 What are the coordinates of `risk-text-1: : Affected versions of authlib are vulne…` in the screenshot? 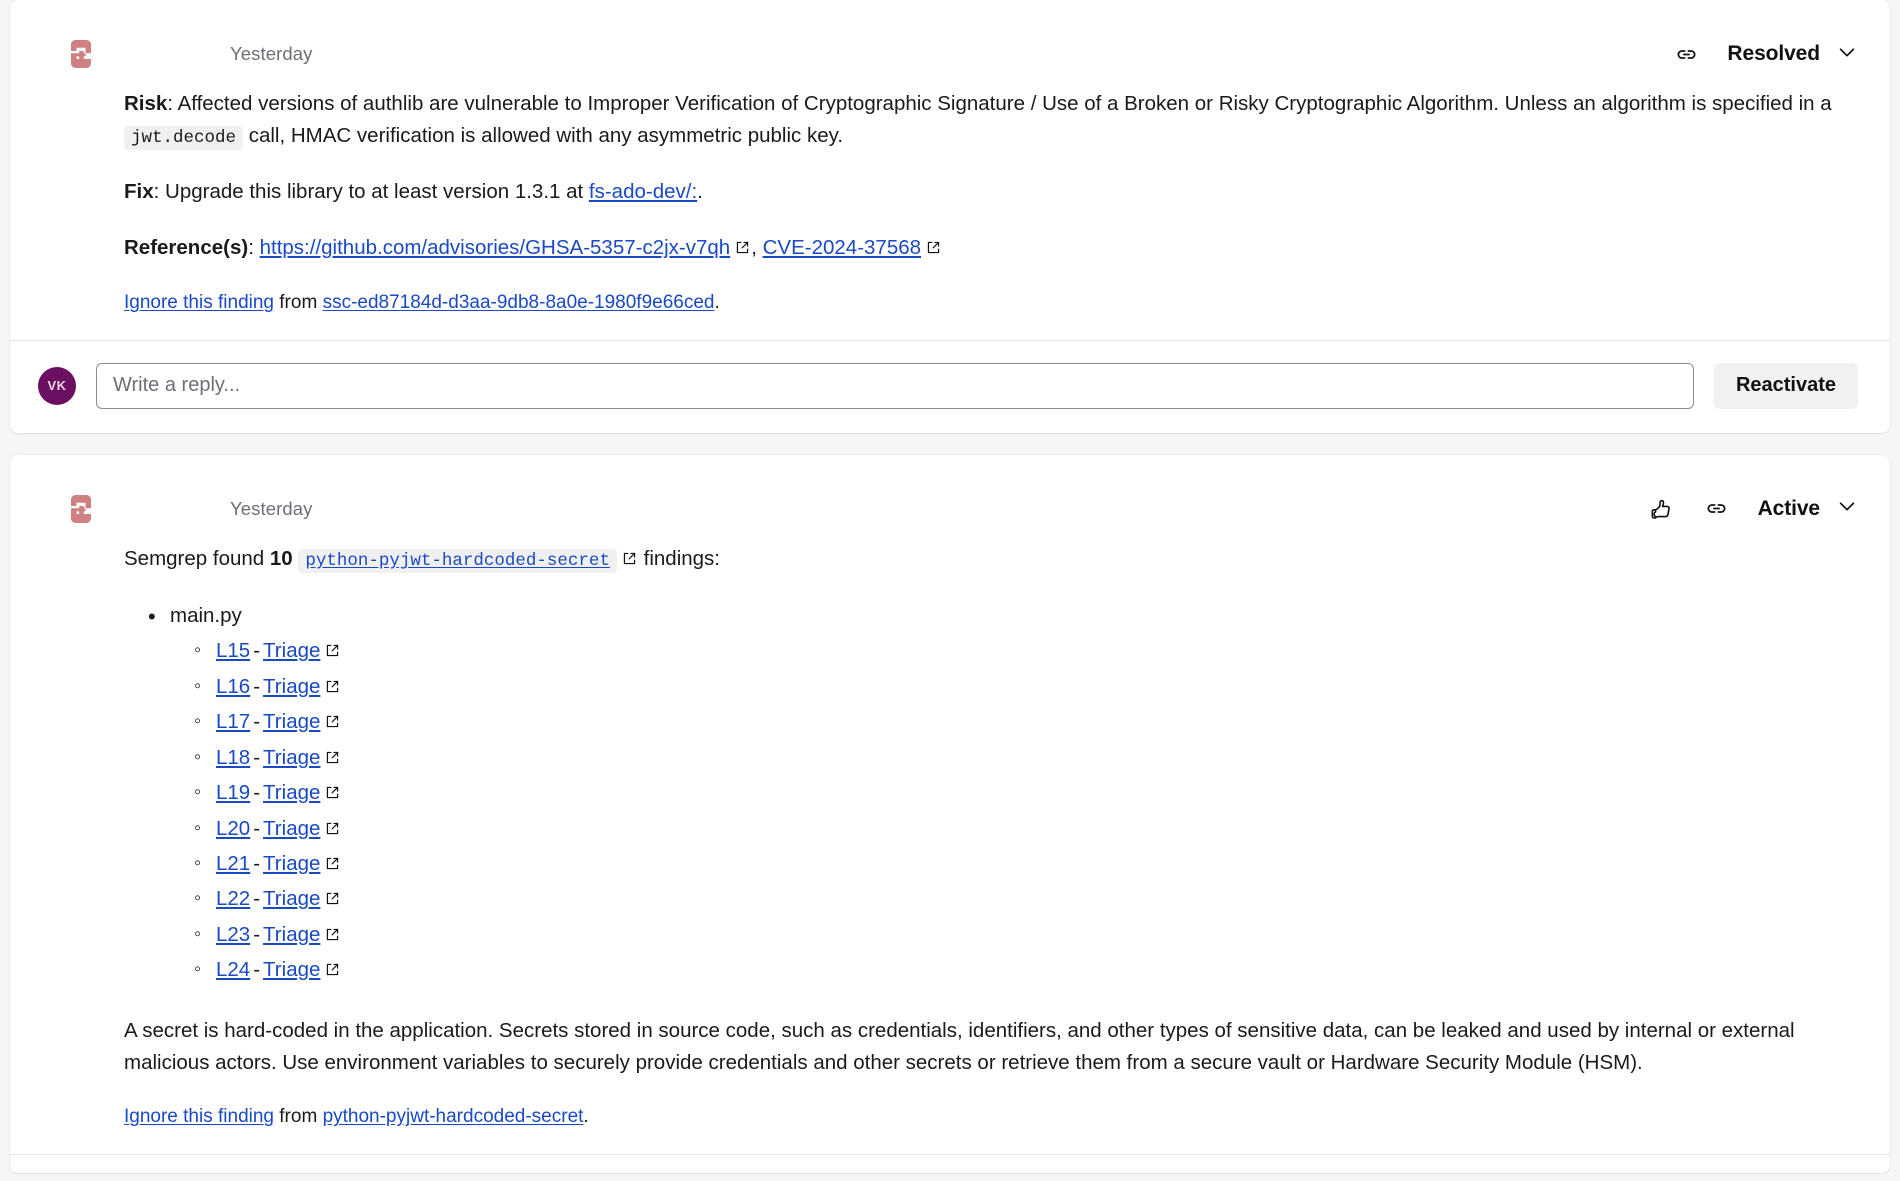 It's located at (999, 103).